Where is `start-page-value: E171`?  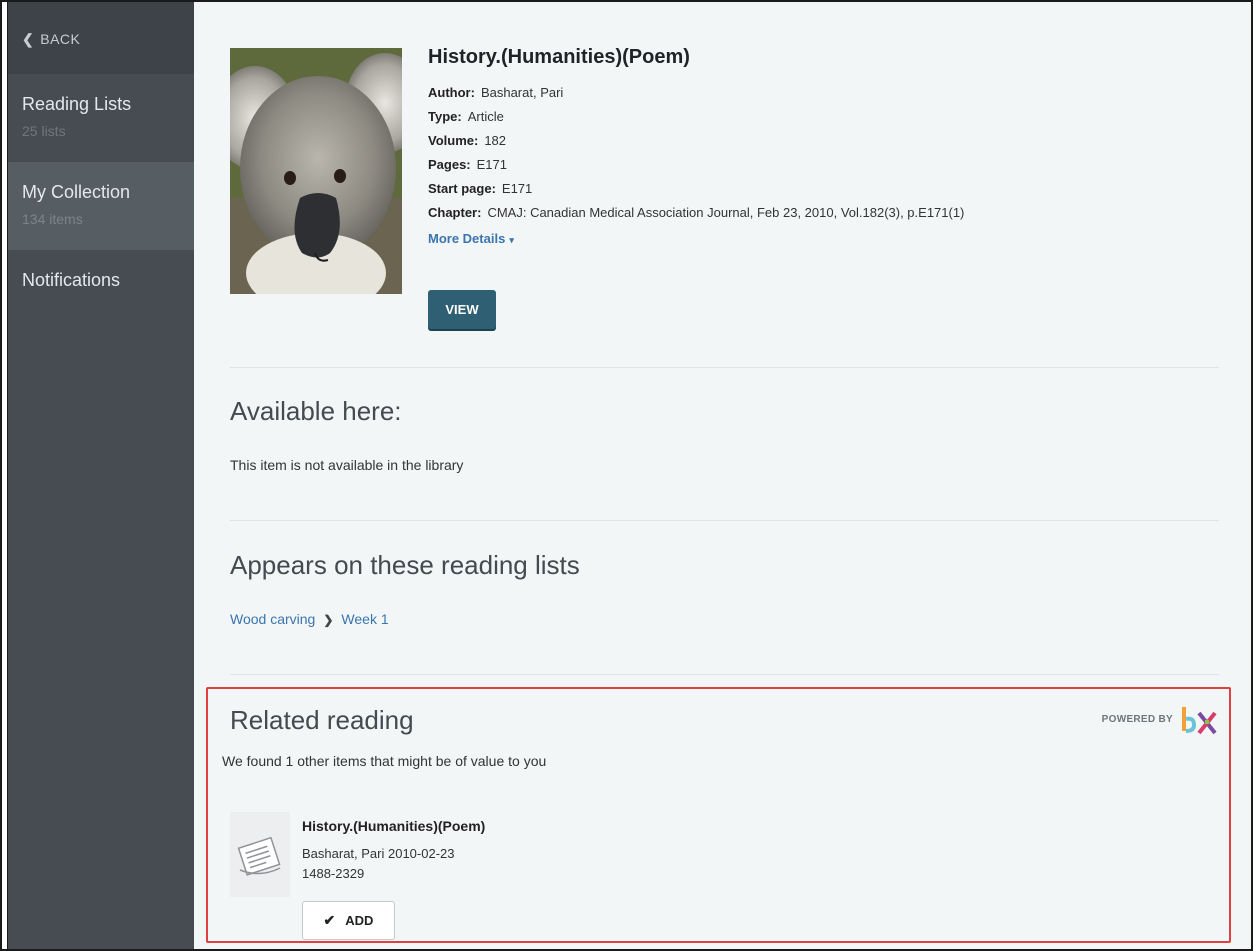
start-page-value: E171 is located at coordinates (517, 188).